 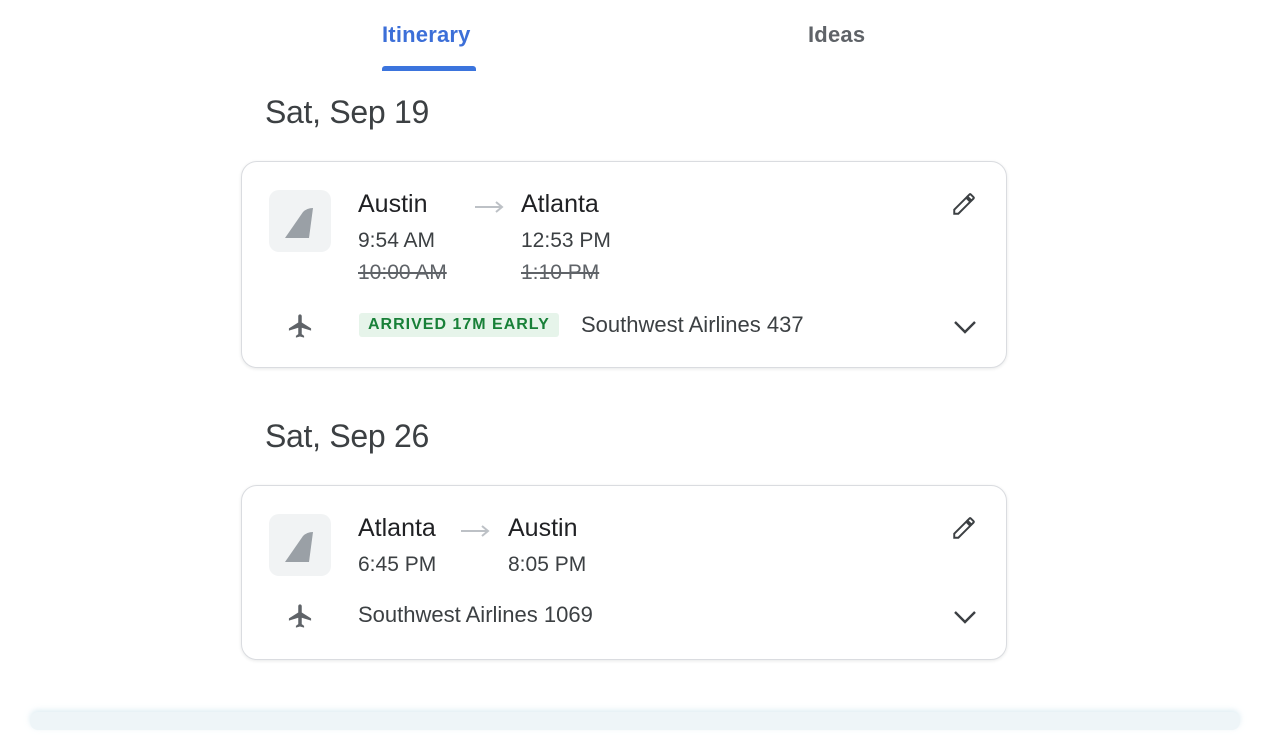 What do you see at coordinates (402, 272) in the screenshot?
I see `original-departure-time: 10:00 AM` at bounding box center [402, 272].